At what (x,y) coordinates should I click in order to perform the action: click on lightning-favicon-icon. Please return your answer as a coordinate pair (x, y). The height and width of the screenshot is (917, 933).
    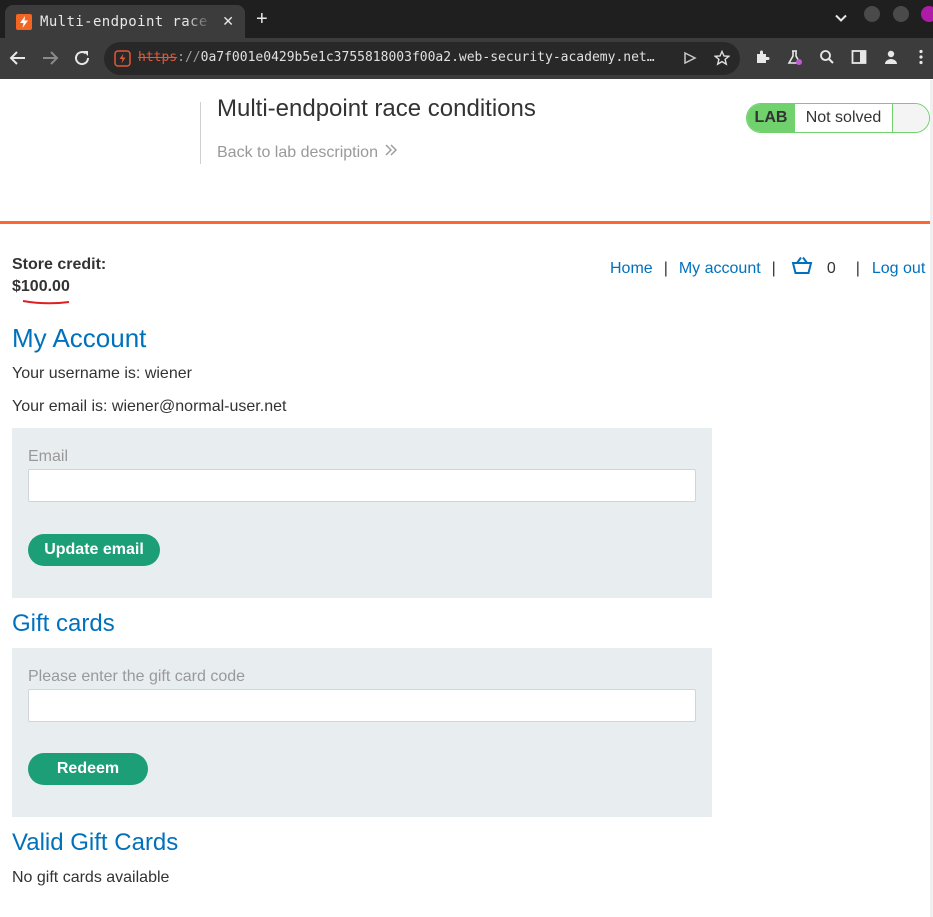
    Looking at the image, I should click on (24, 21).